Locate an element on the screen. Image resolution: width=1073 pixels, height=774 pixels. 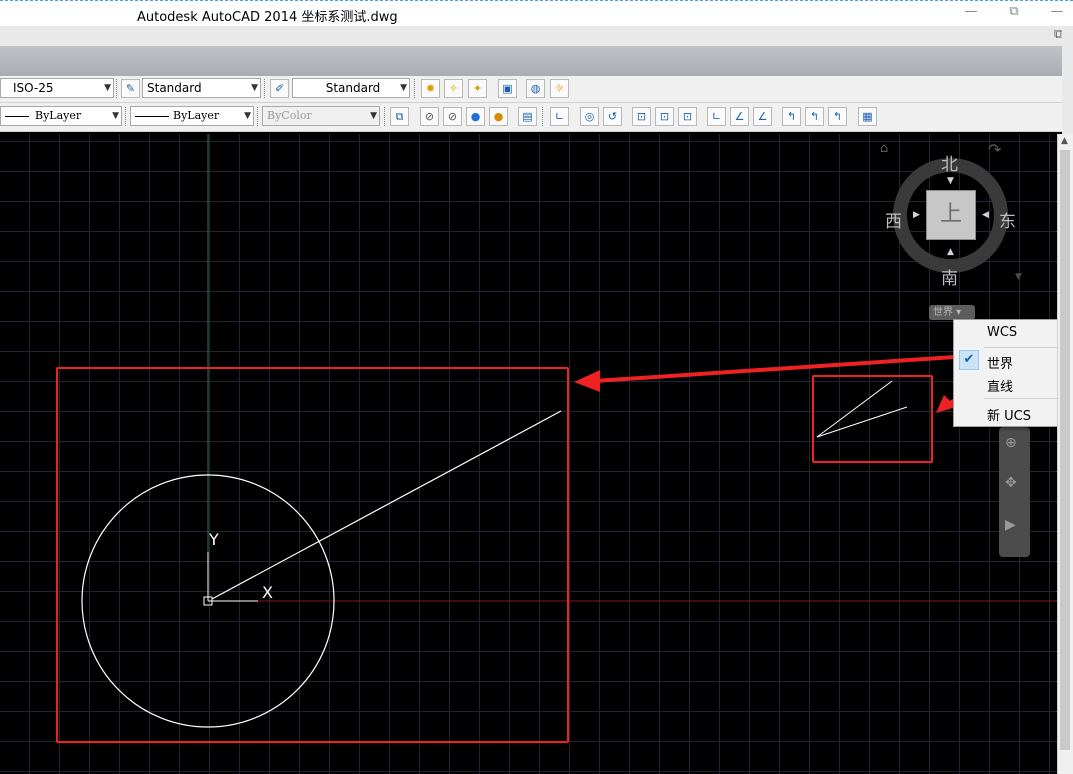
compass-west: 西 is located at coordinates (893, 219).